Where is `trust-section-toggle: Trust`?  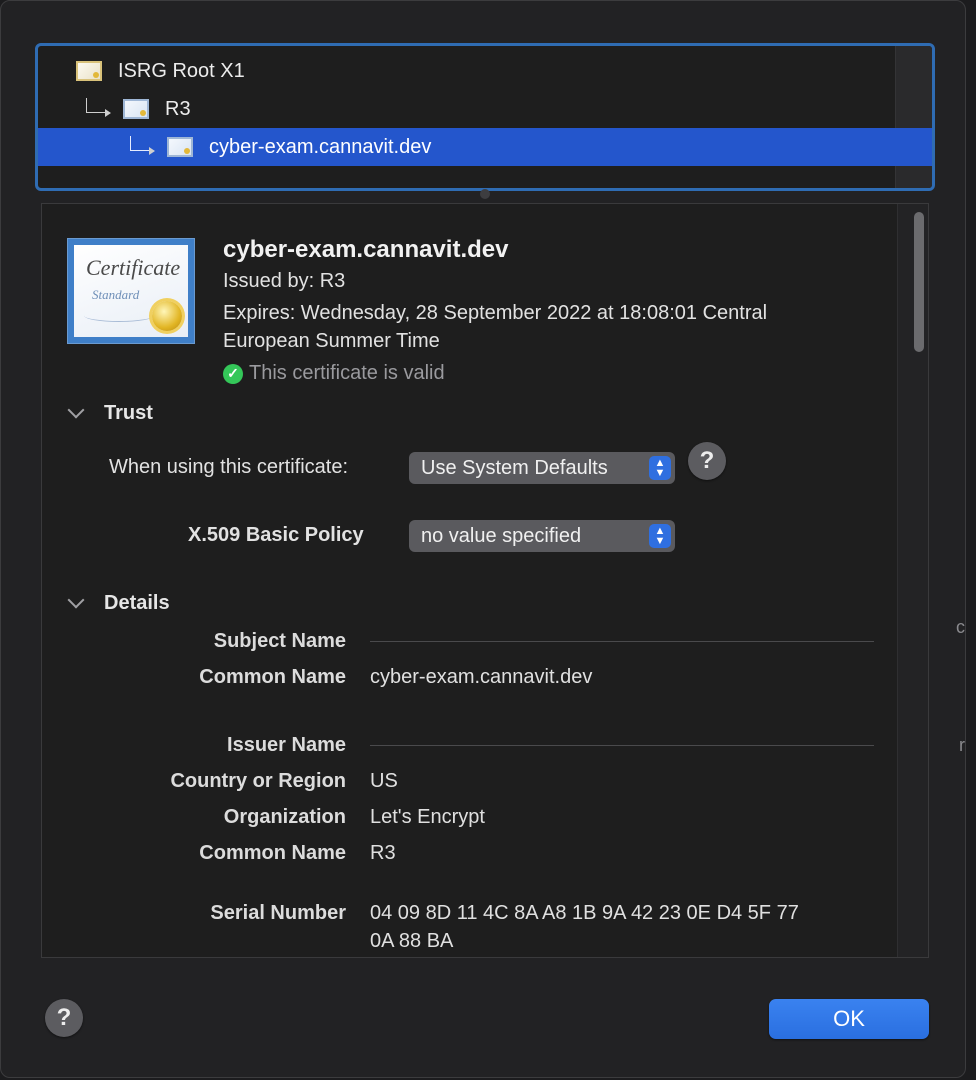 trust-section-toggle: Trust is located at coordinates (110, 413).